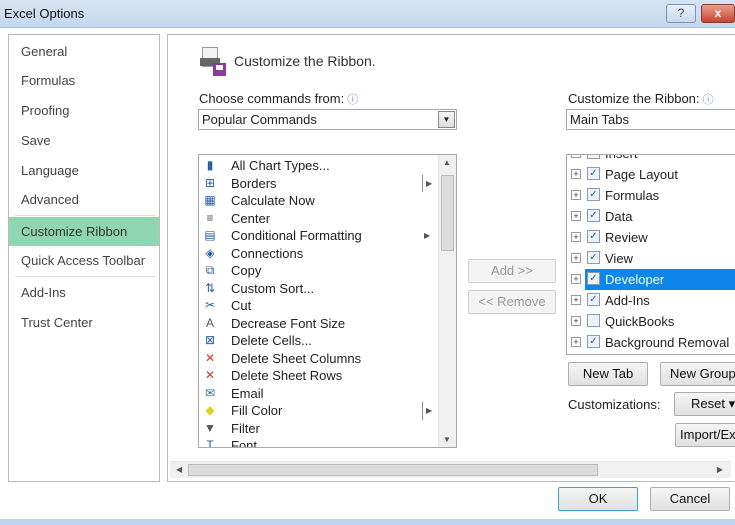 This screenshot has width=735, height=525. I want to click on command-label: Font, so click(244, 443).